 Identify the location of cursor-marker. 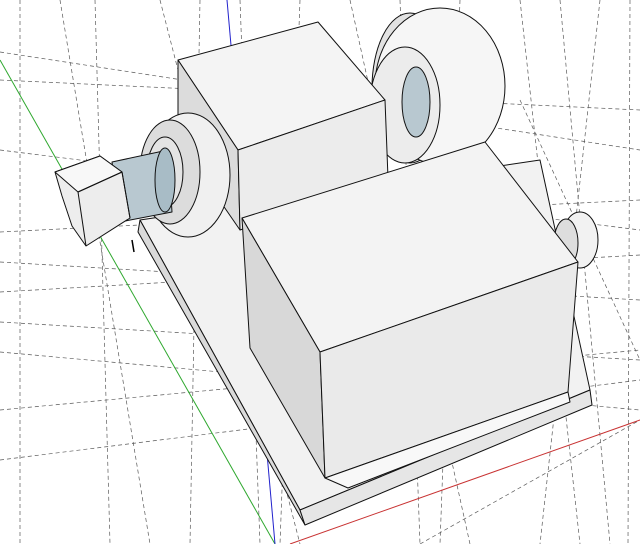
(133, 246).